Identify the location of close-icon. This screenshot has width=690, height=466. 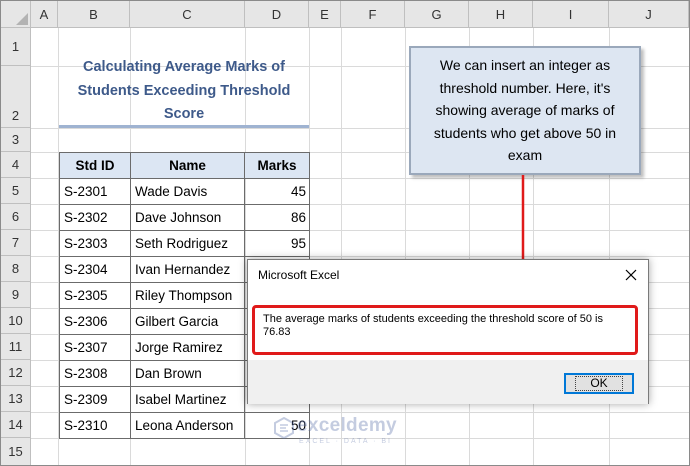
(631, 275).